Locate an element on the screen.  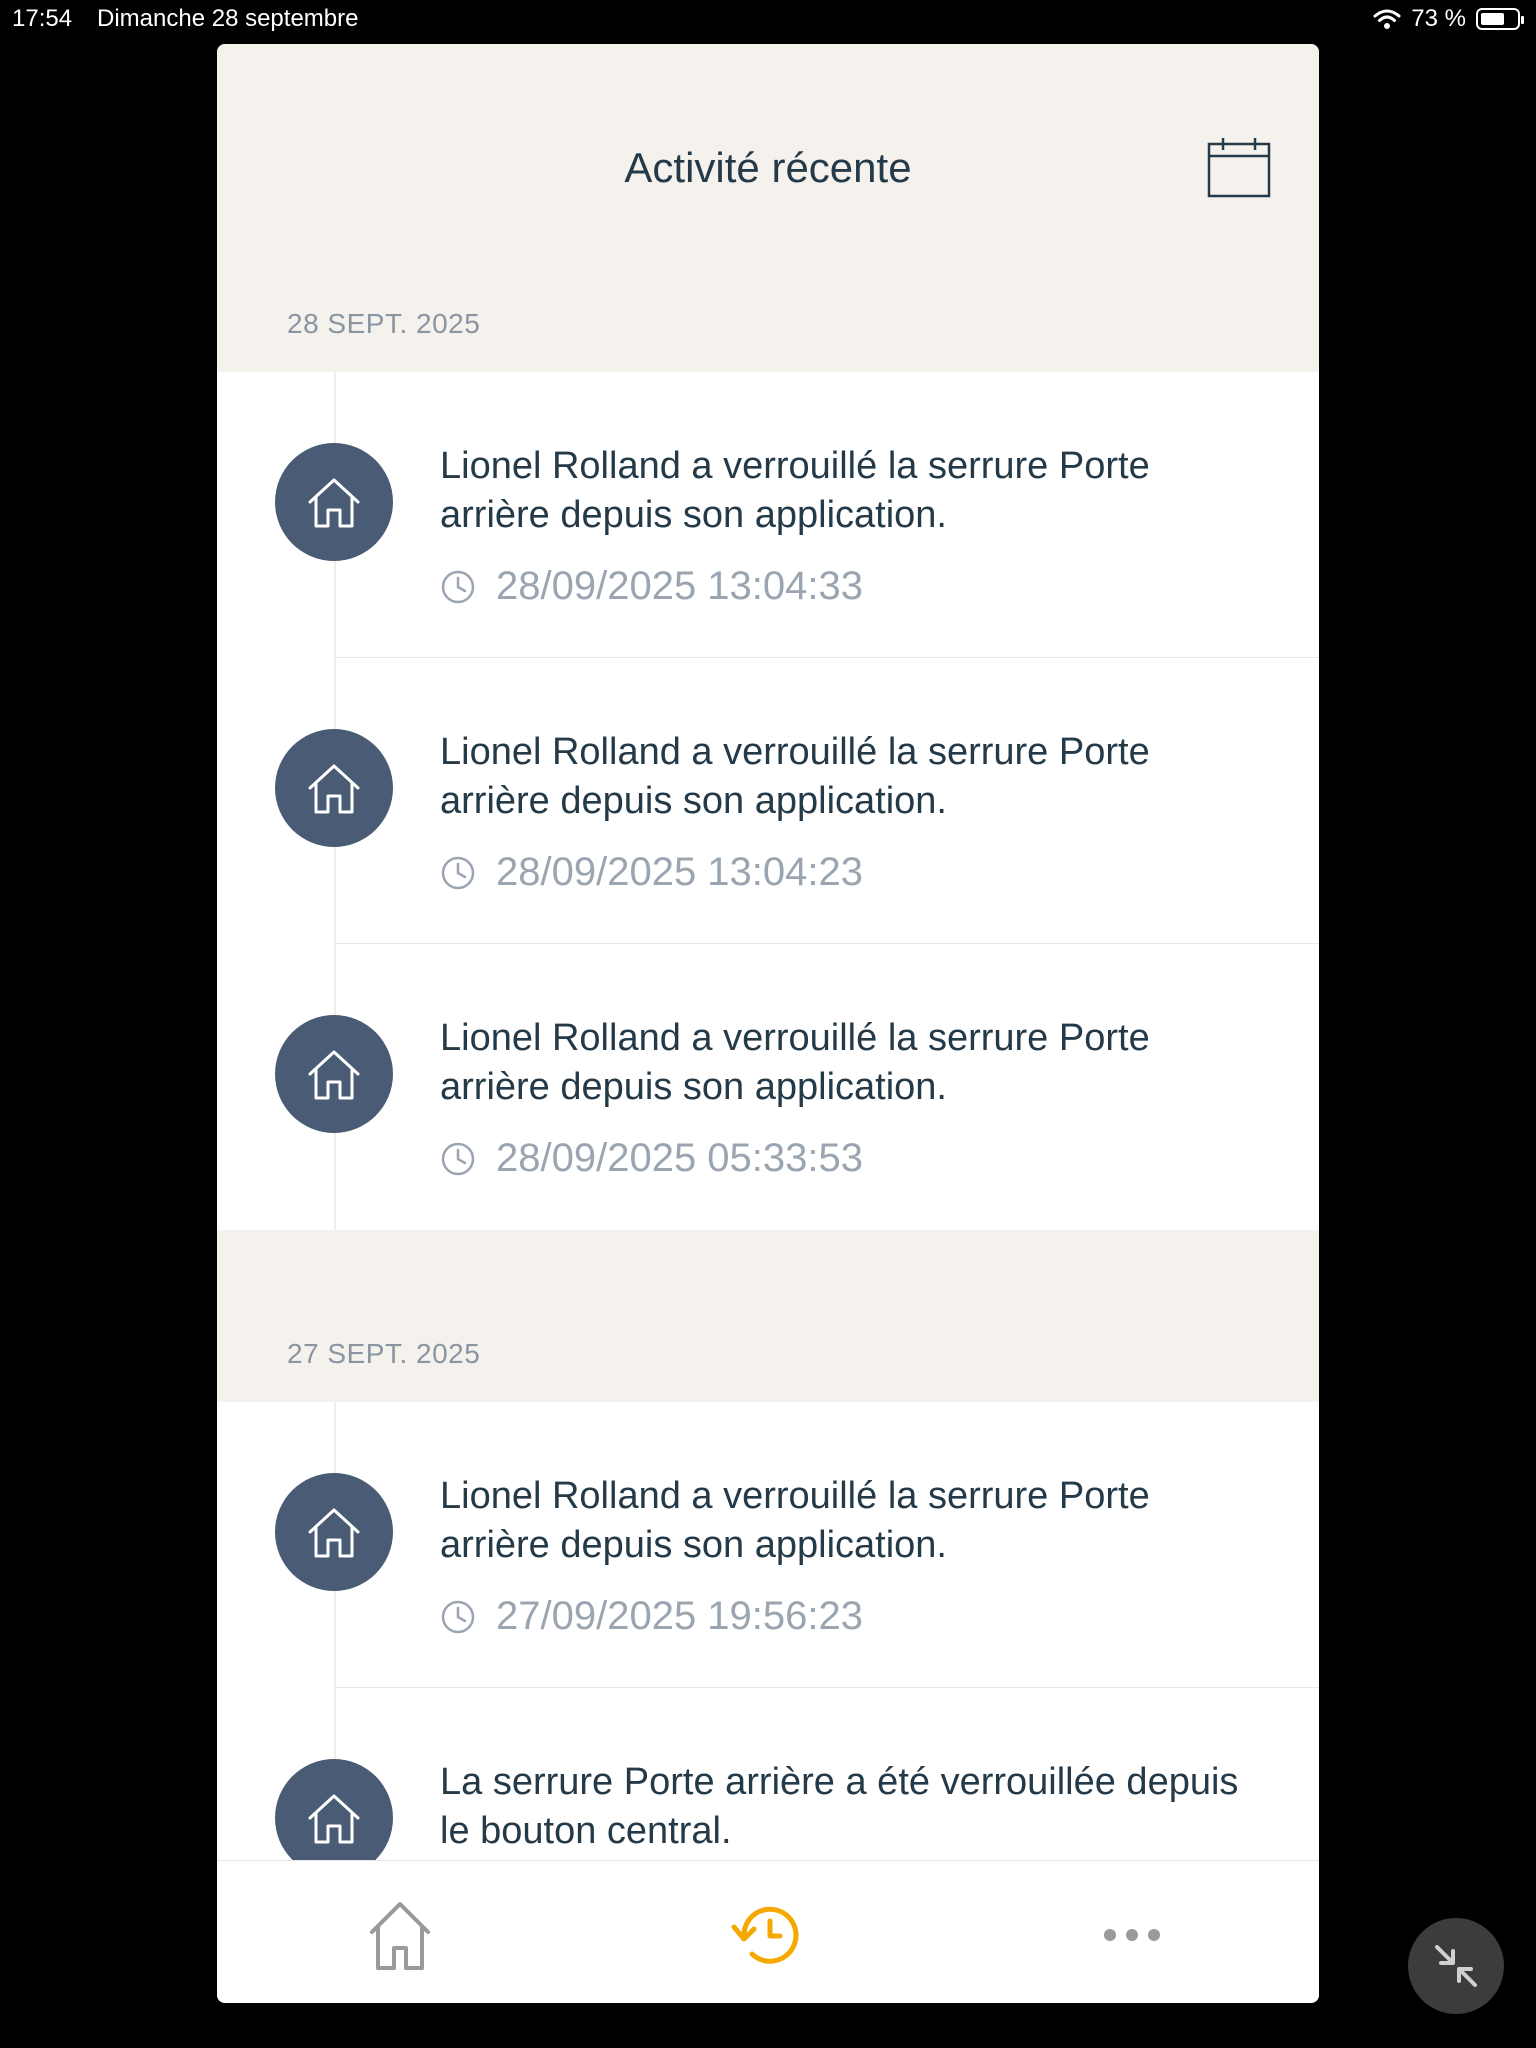
app-header: Activité récente is located at coordinates (768, 144).